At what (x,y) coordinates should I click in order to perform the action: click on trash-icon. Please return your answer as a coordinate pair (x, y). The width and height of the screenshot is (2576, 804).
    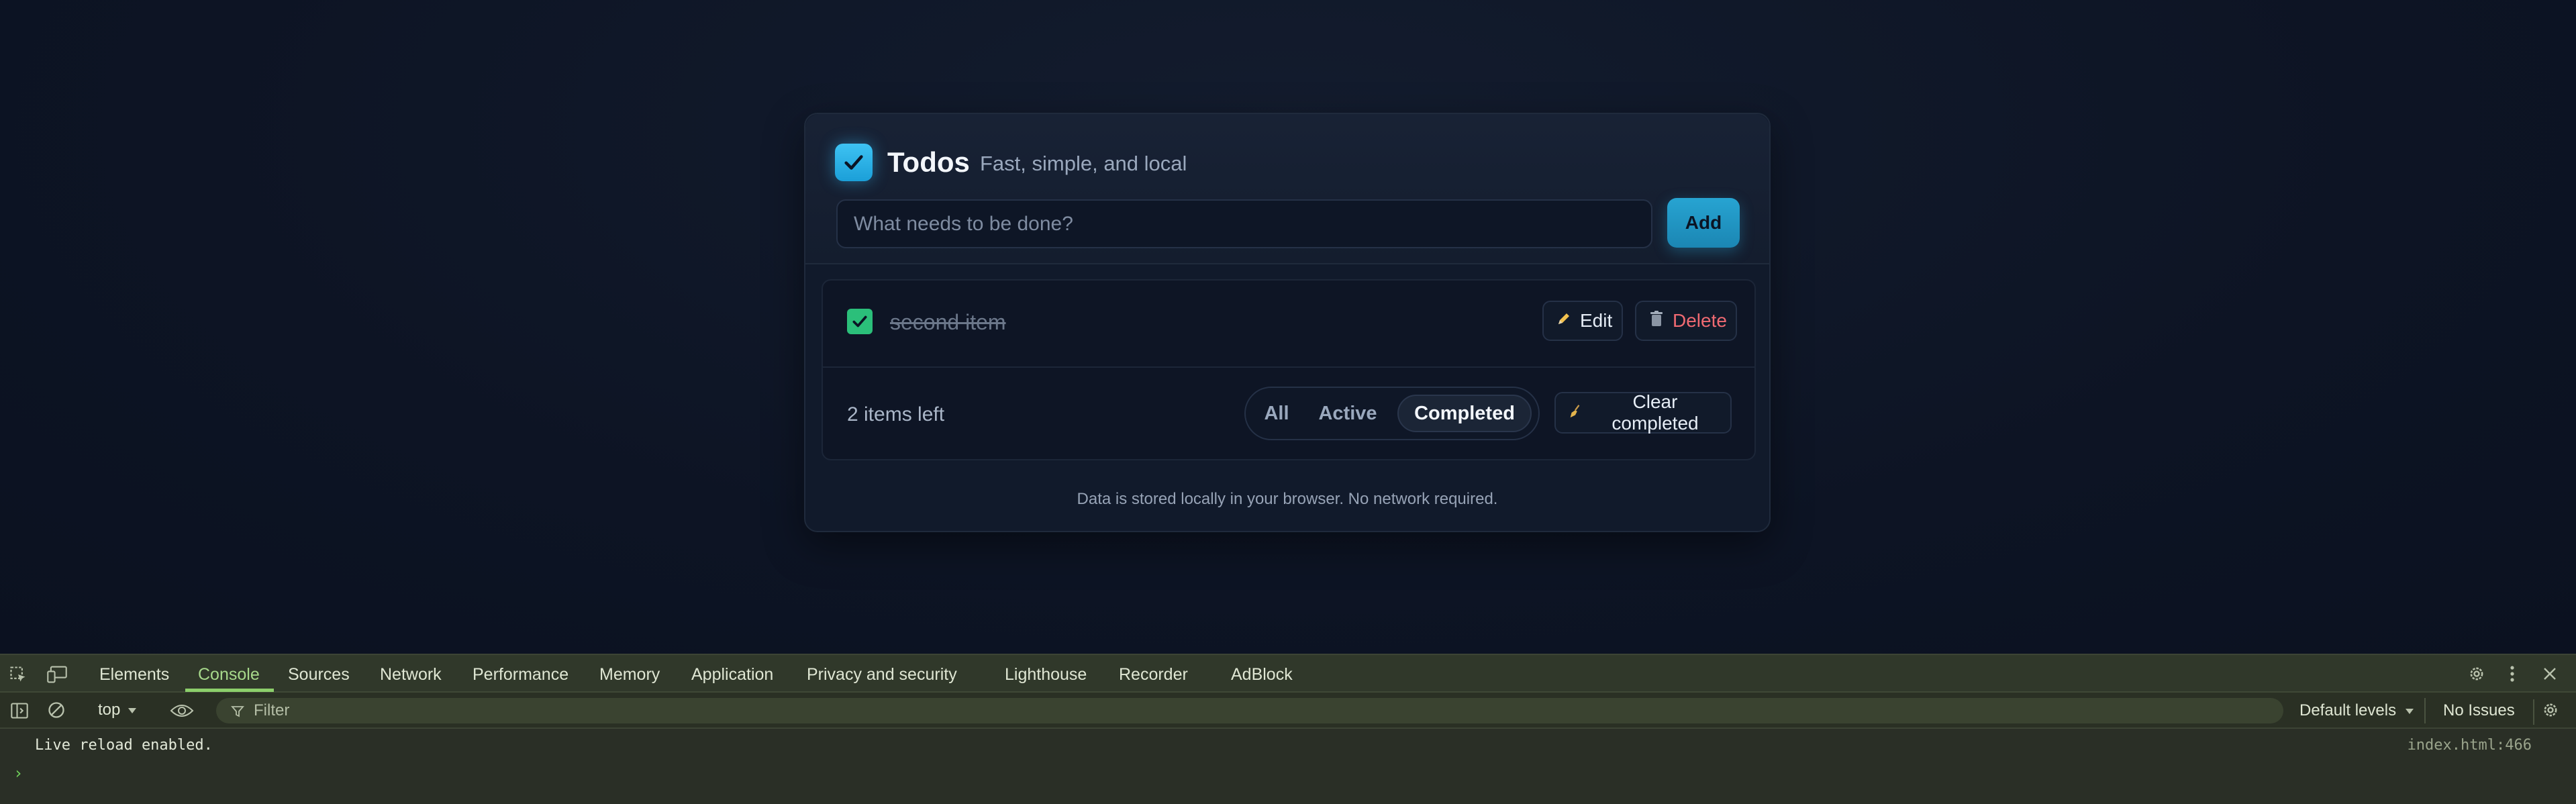
    Looking at the image, I should click on (1656, 321).